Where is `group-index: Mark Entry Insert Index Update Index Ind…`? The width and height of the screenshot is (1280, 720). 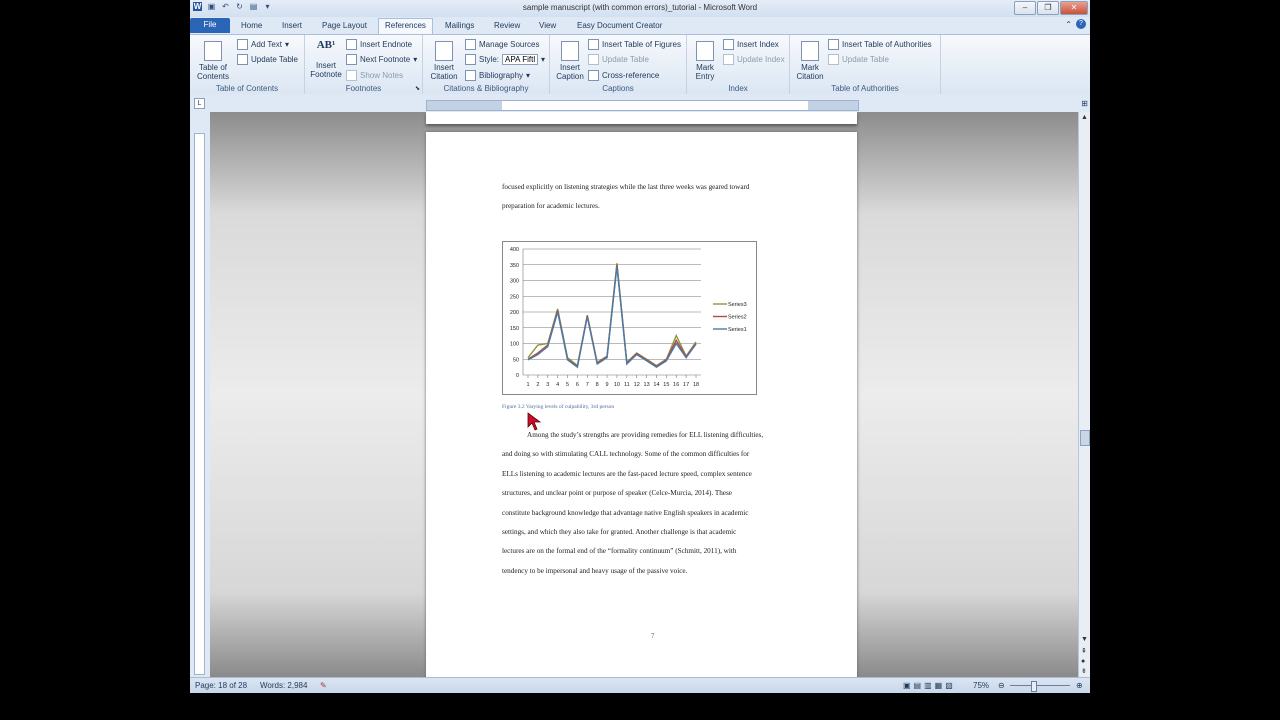
group-index: Mark Entry Insert Index Update Index Ind… is located at coordinates (738, 64).